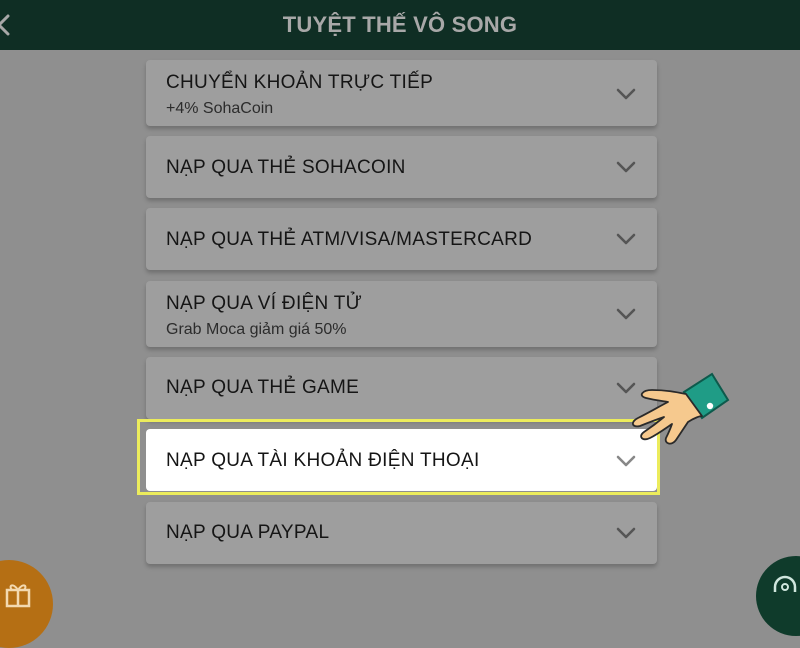 This screenshot has width=800, height=648. I want to click on method-atm-visa-mastercard: NẠP QUA THẺ ATM/VISA/MASTERCARD, so click(401, 239).